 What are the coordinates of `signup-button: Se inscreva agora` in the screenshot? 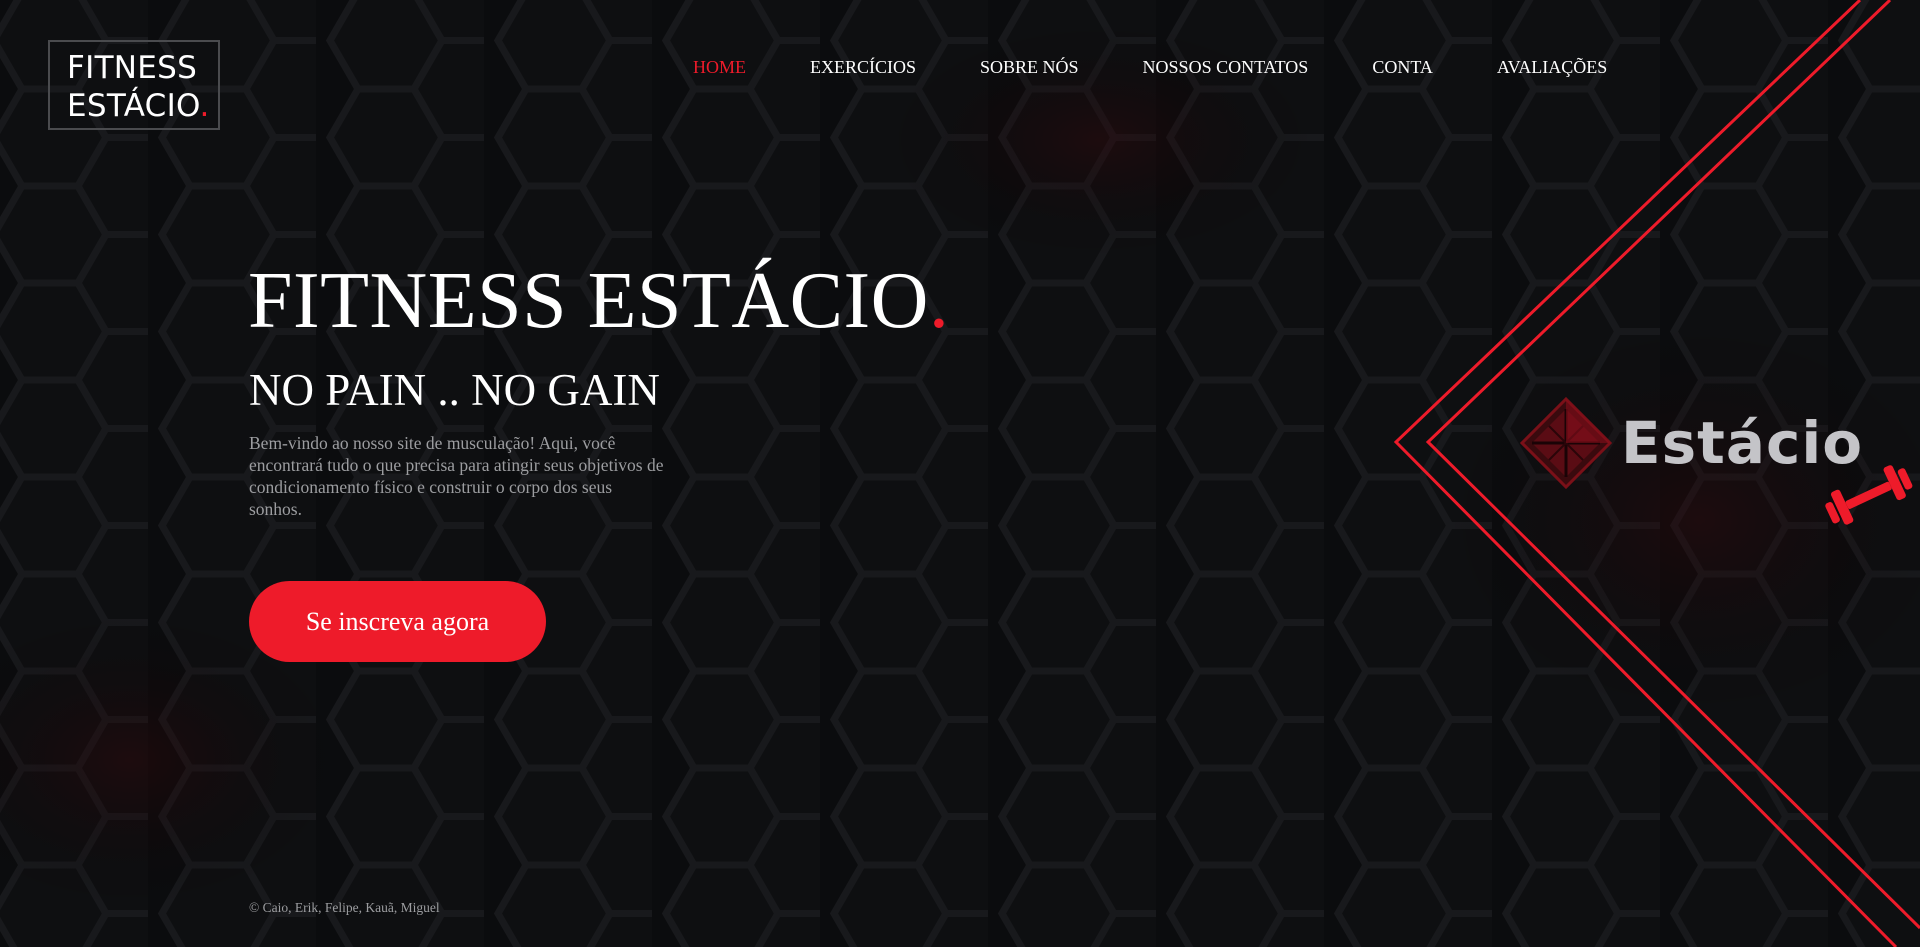 It's located at (397, 621).